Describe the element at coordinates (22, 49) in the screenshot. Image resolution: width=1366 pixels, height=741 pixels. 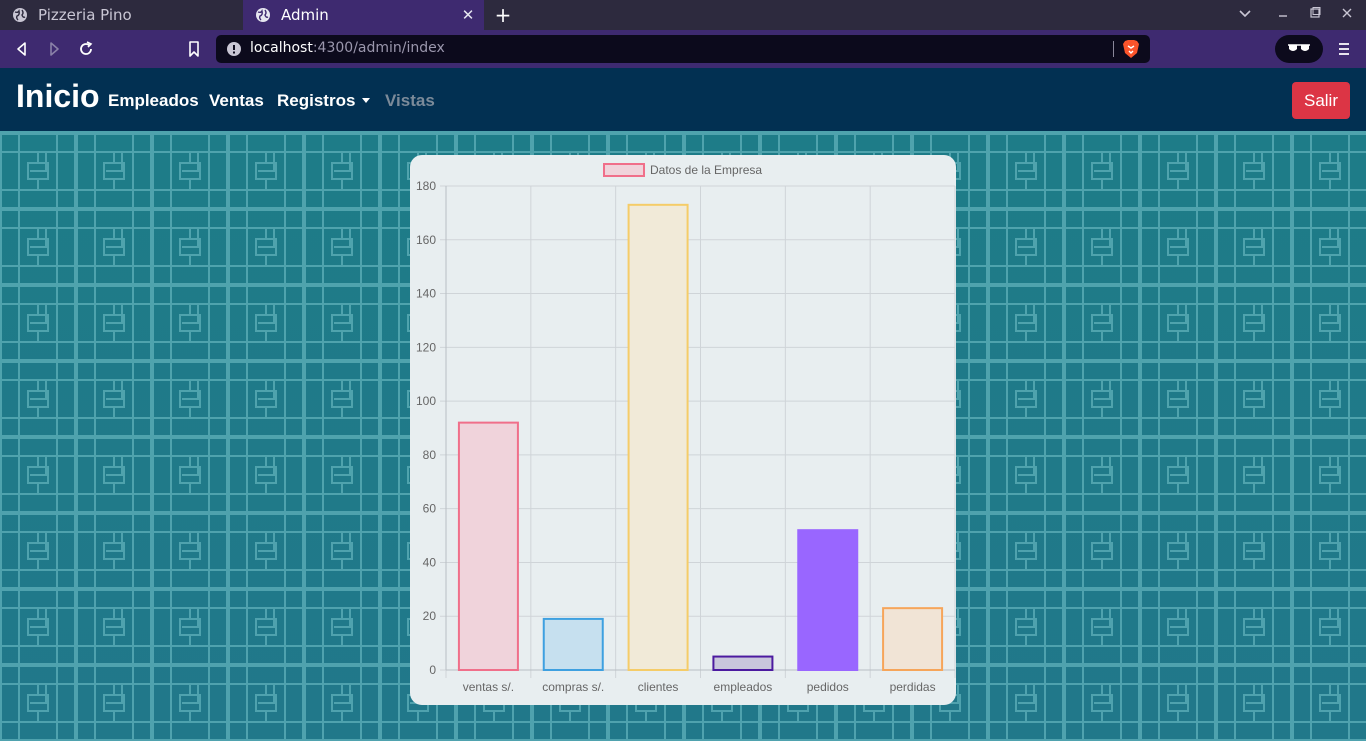
I see `back-icon` at that location.